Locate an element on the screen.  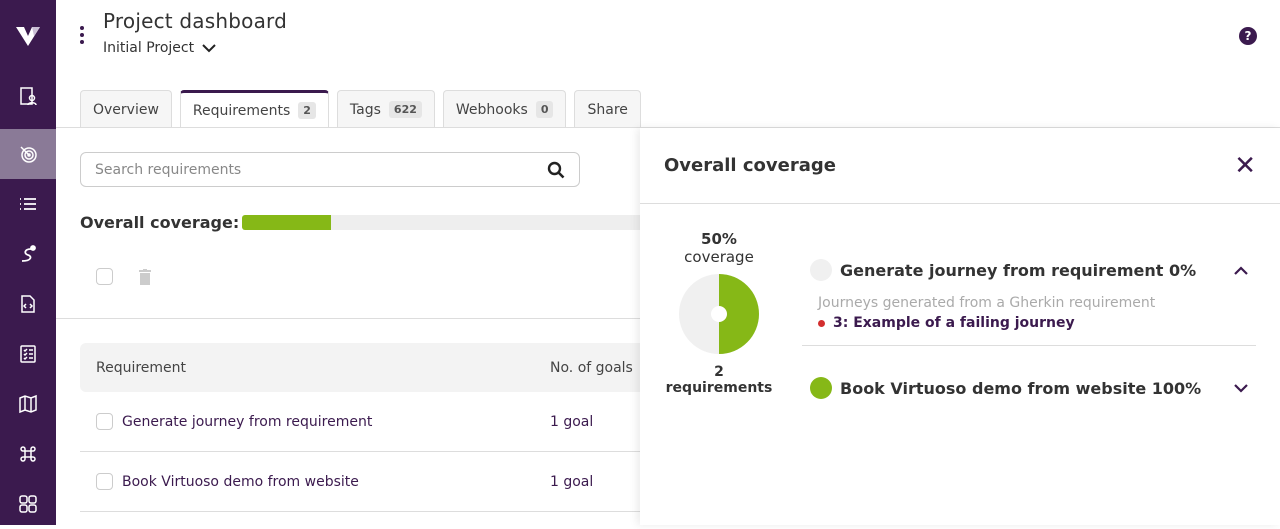
count-badge: 622 is located at coordinates (405, 109).